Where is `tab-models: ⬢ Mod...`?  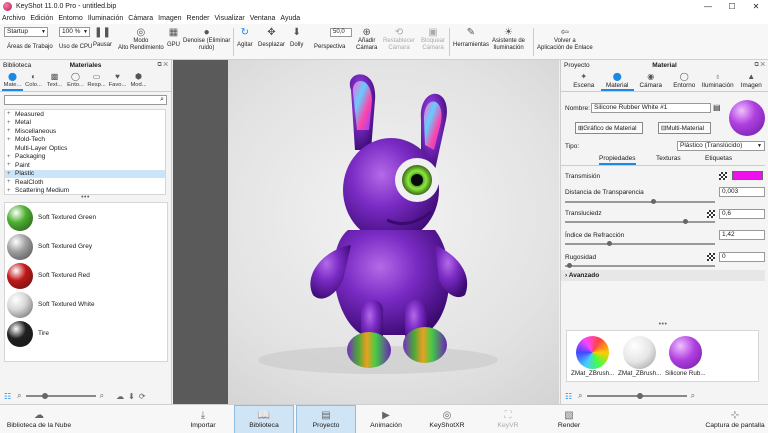 tab-models: ⬢ Mod... is located at coordinates (138, 80).